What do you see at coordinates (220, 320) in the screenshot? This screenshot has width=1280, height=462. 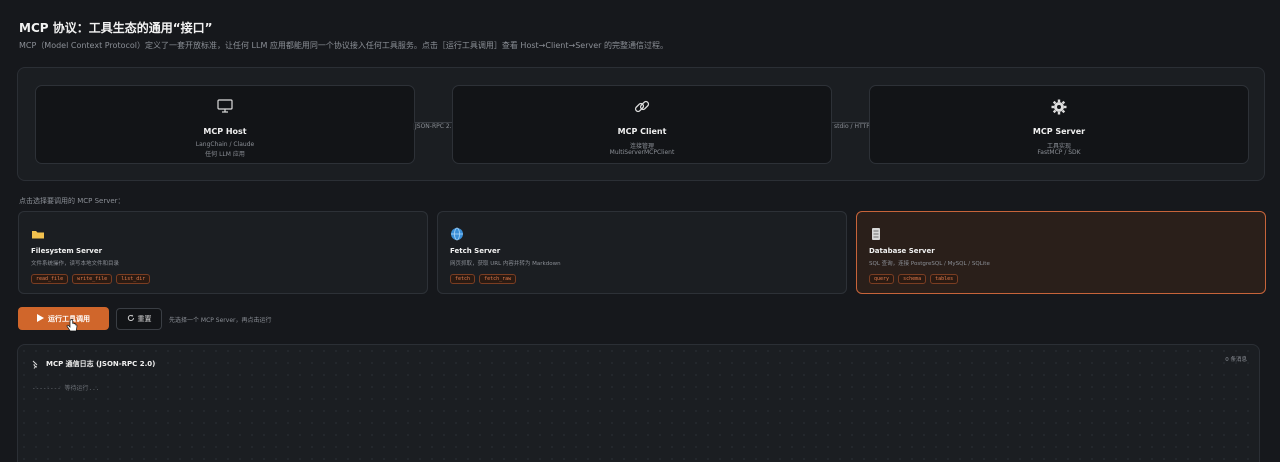 I see `run-hint: 先选择一个 MCP Server，再点击运行` at bounding box center [220, 320].